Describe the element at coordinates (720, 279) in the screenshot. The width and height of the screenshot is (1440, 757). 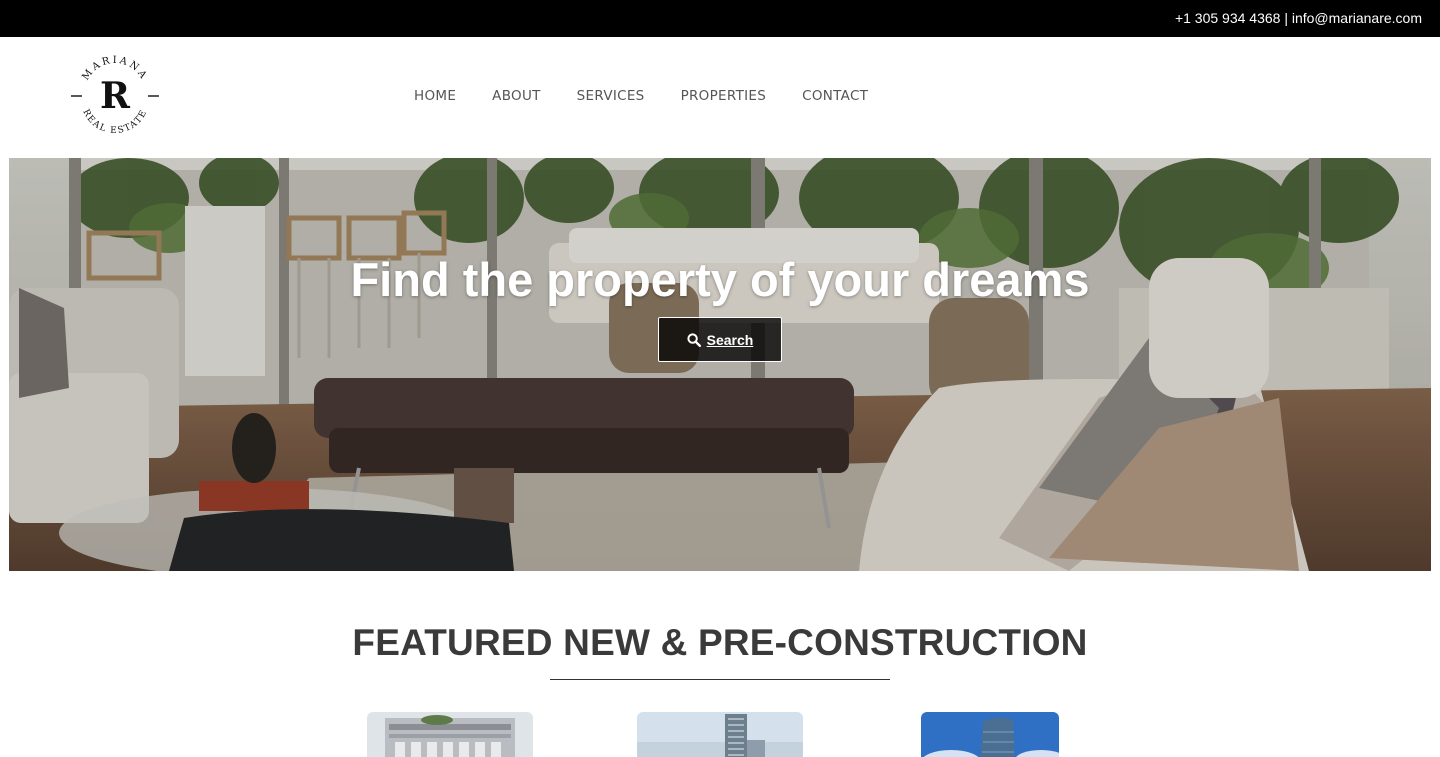
I see `hero-title: Find the property of your dreams` at that location.